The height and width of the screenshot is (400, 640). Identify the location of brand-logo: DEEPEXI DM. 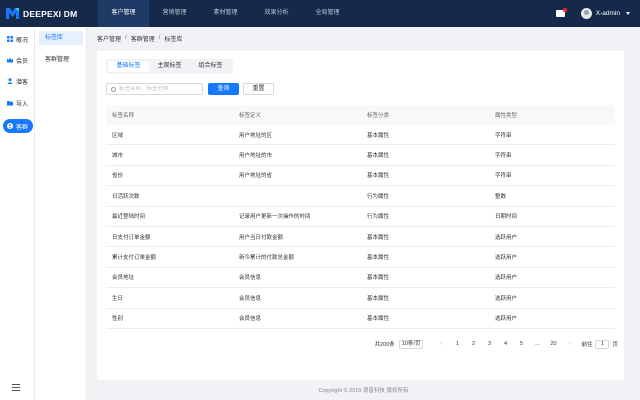
(49, 13).